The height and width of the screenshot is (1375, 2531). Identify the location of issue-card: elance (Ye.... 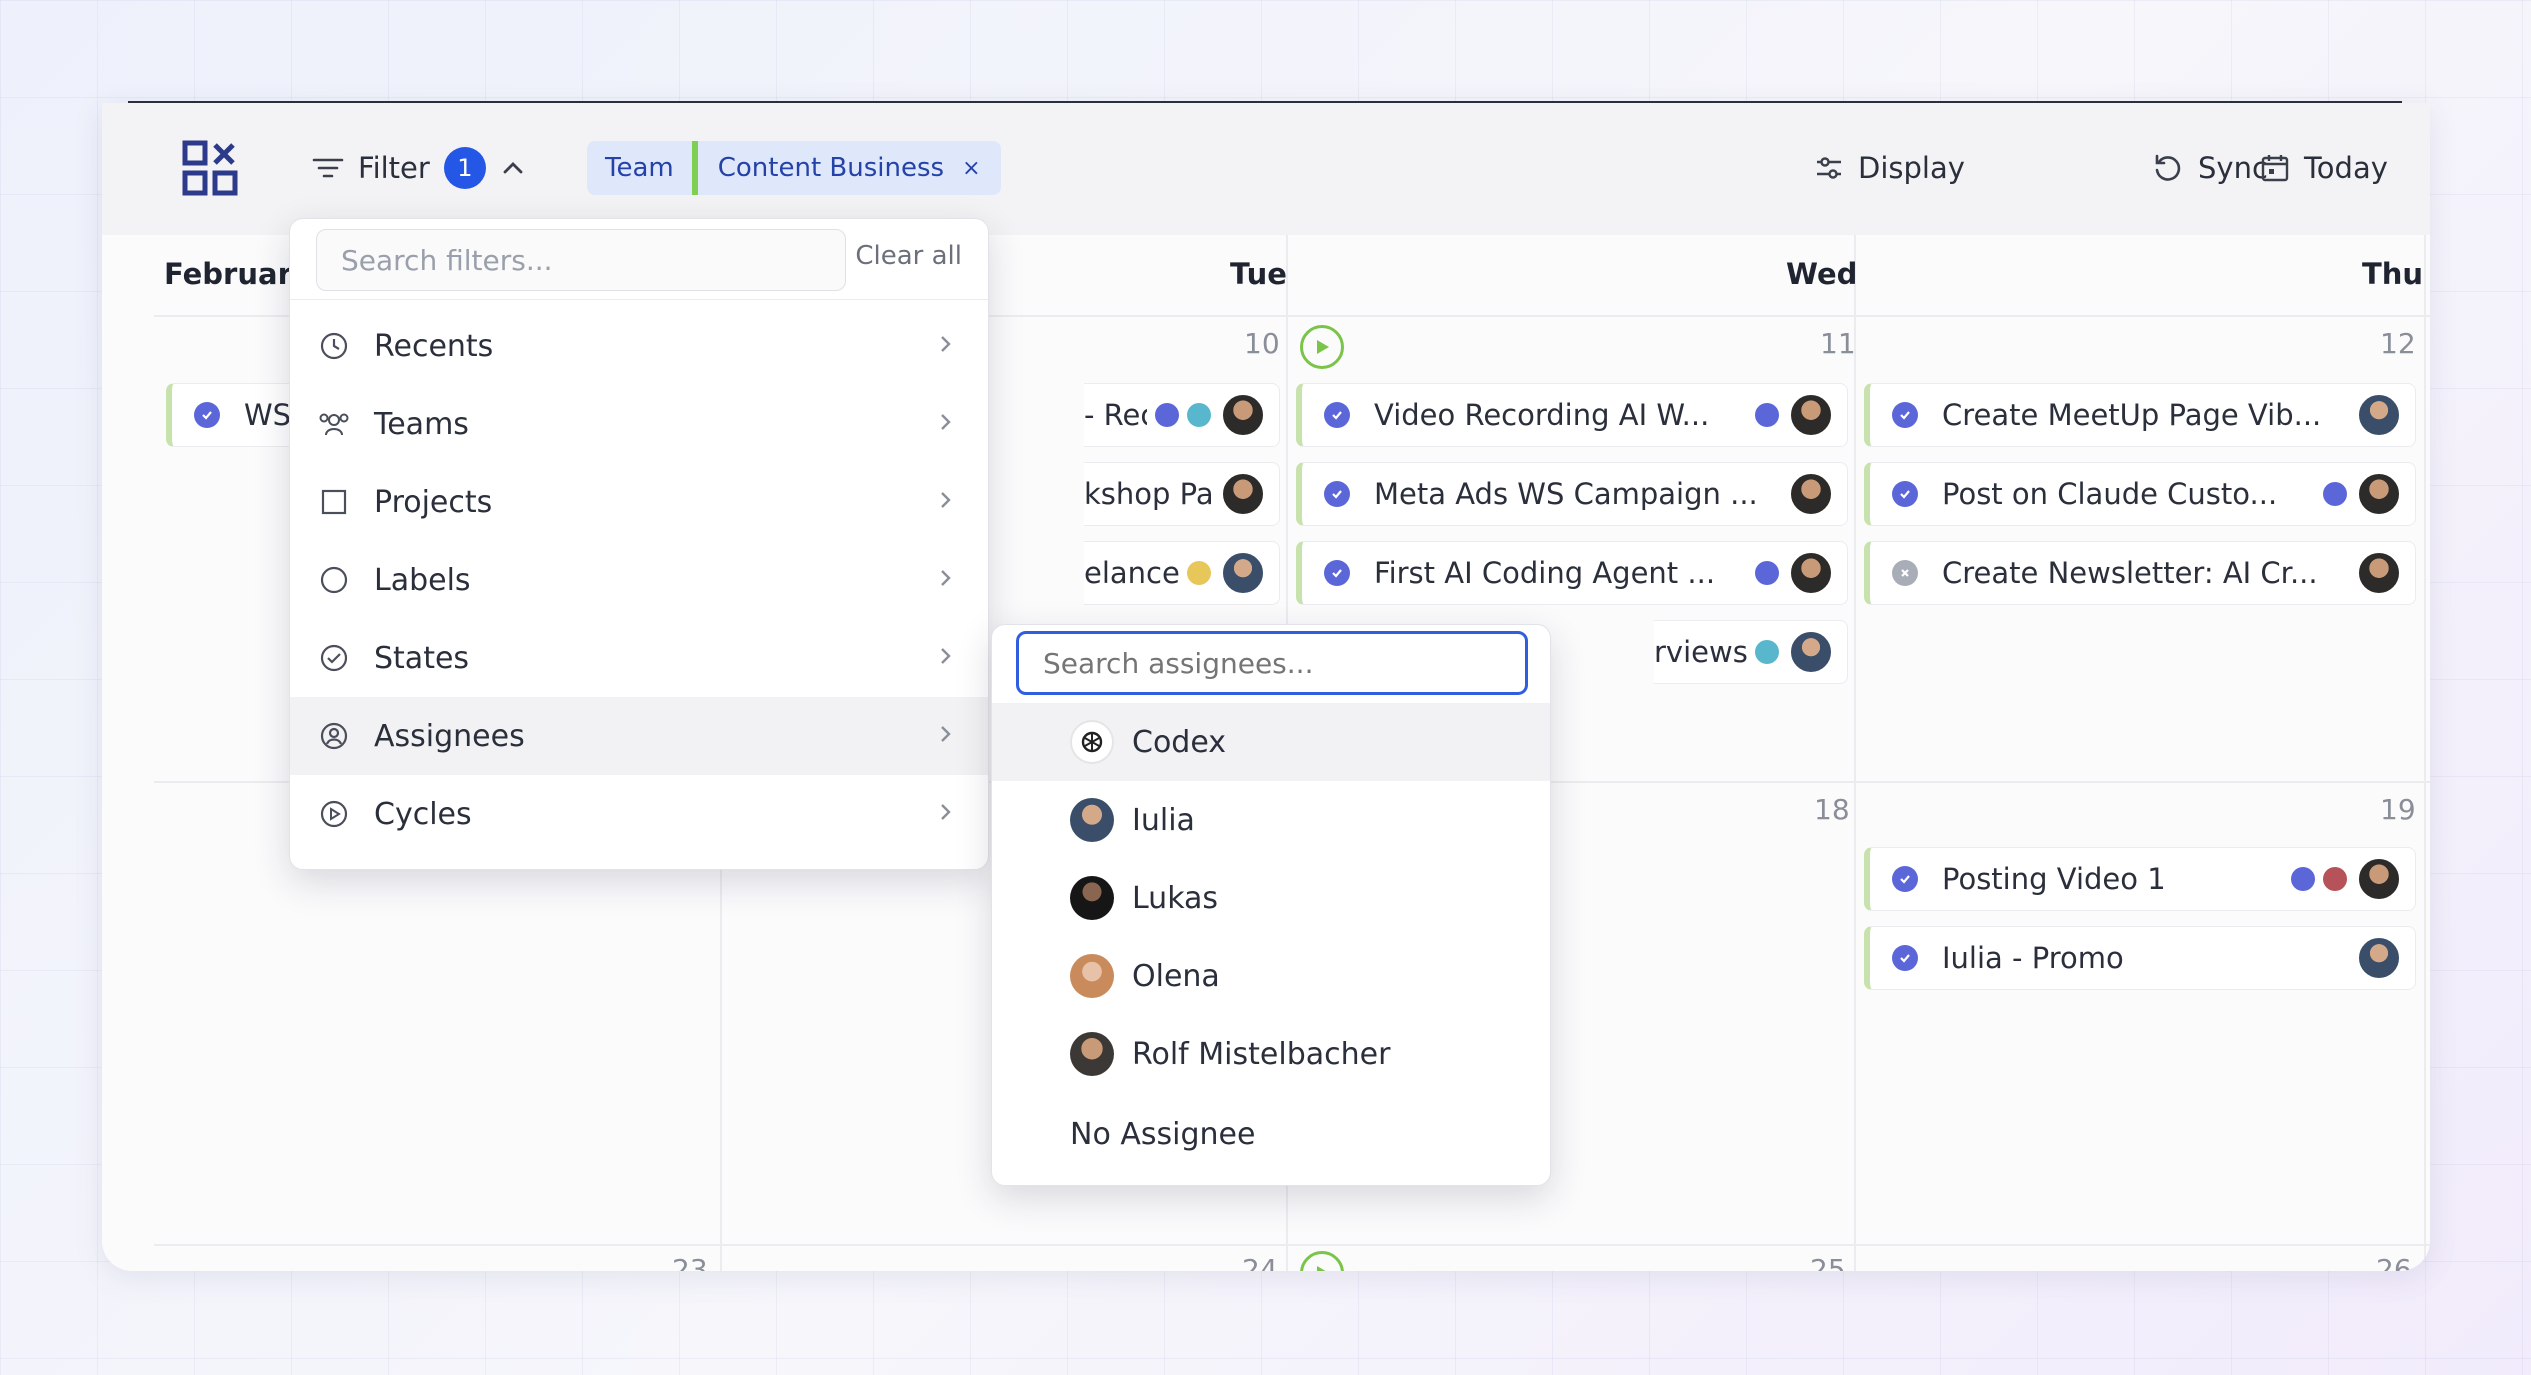
(1182, 573).